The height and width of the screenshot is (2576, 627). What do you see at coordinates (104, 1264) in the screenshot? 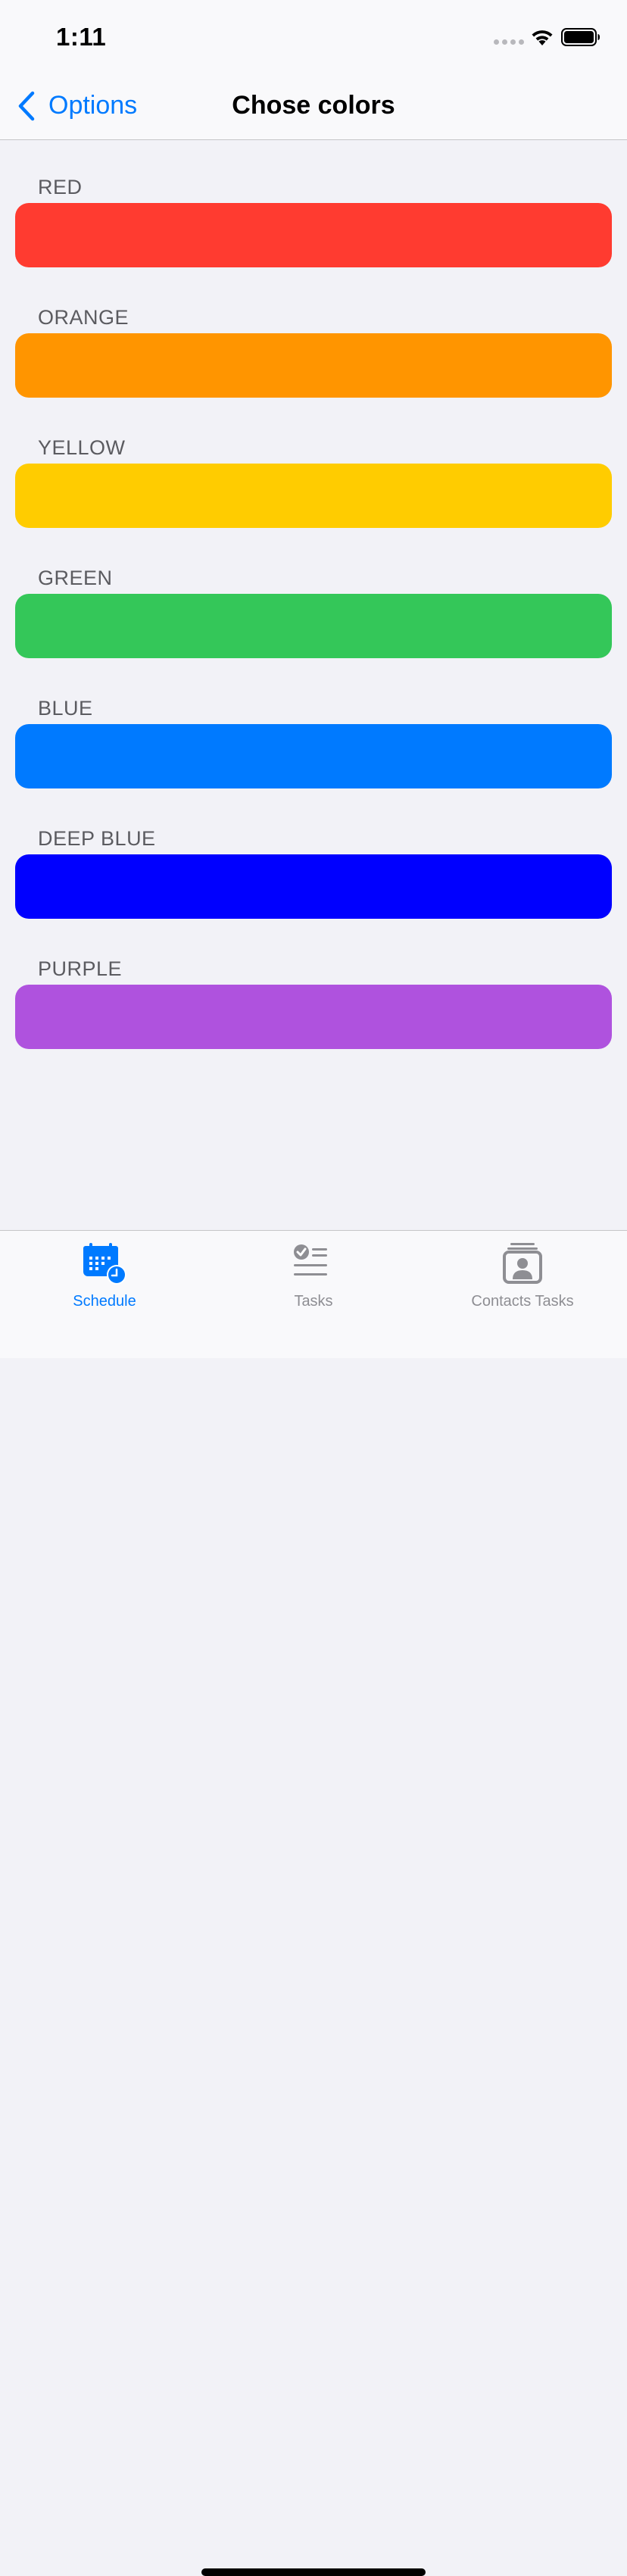
I see `calendar-clock-icon` at bounding box center [104, 1264].